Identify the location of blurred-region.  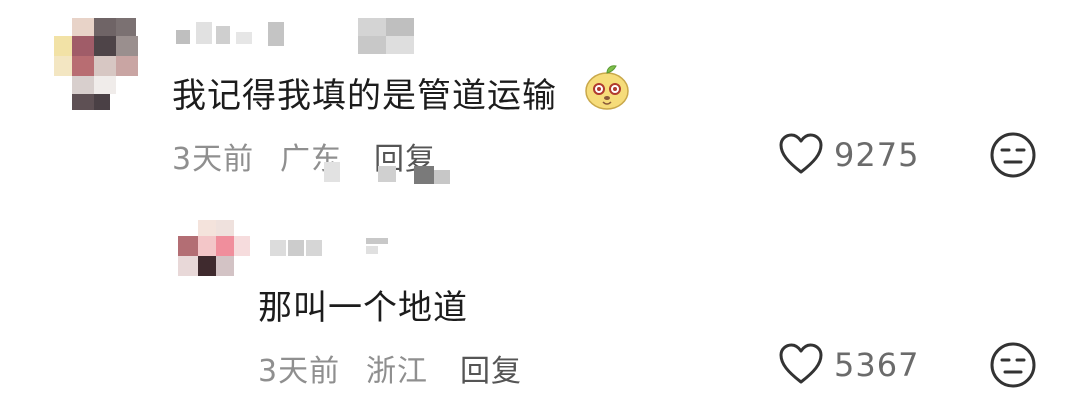
(387, 173).